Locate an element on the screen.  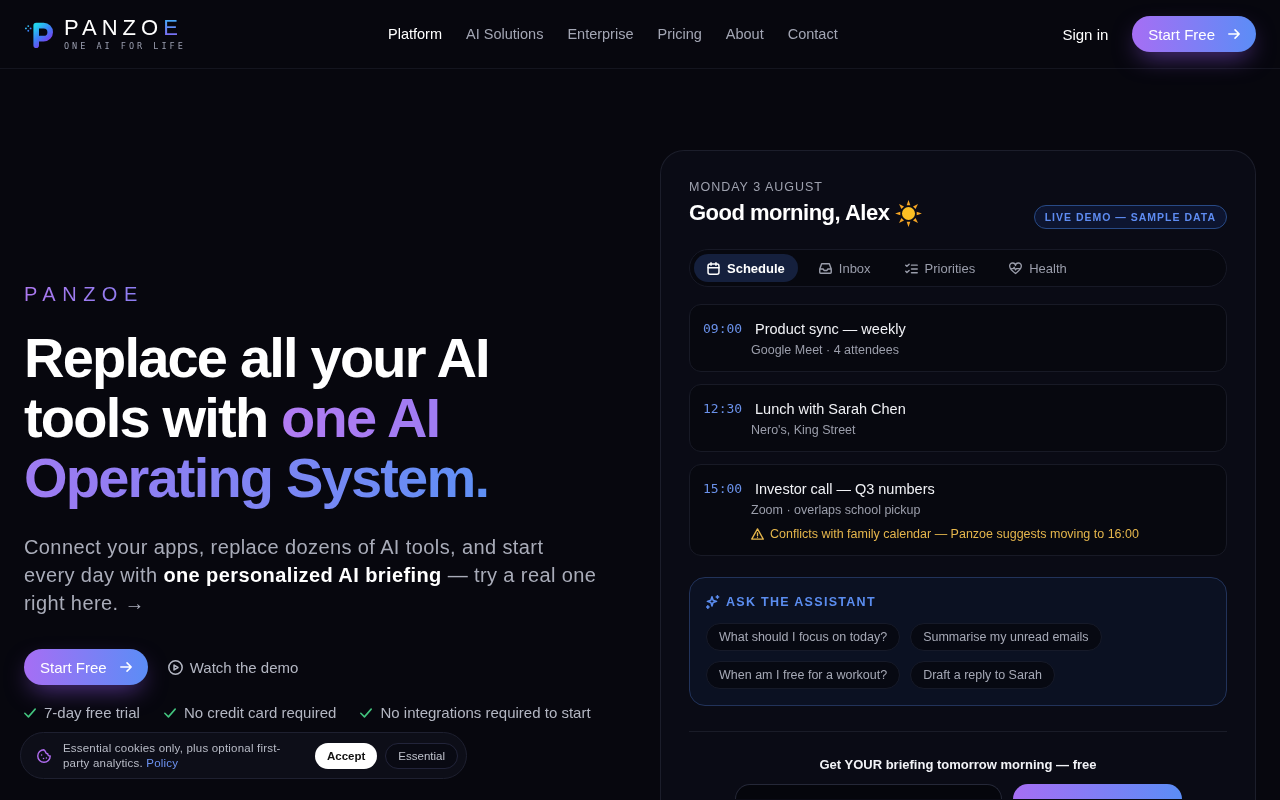
event-title: Product sync — weekly is located at coordinates (830, 329).